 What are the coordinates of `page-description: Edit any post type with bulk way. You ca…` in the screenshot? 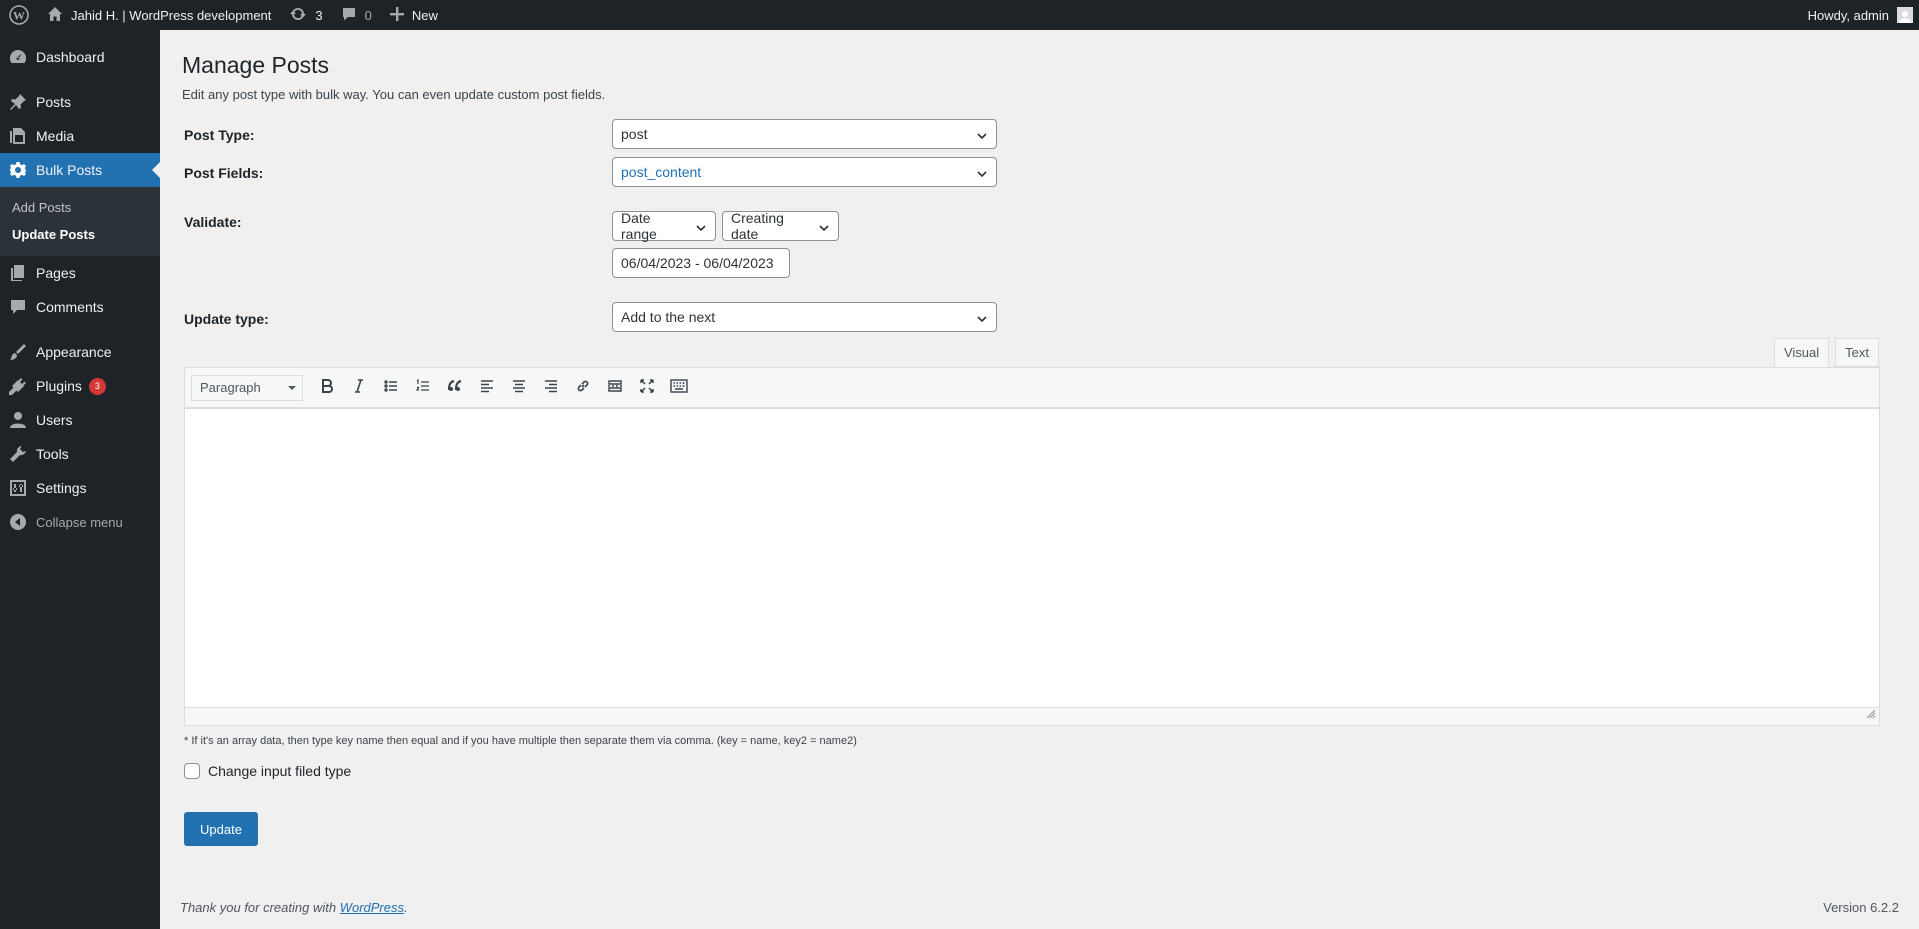 It's located at (394, 94).